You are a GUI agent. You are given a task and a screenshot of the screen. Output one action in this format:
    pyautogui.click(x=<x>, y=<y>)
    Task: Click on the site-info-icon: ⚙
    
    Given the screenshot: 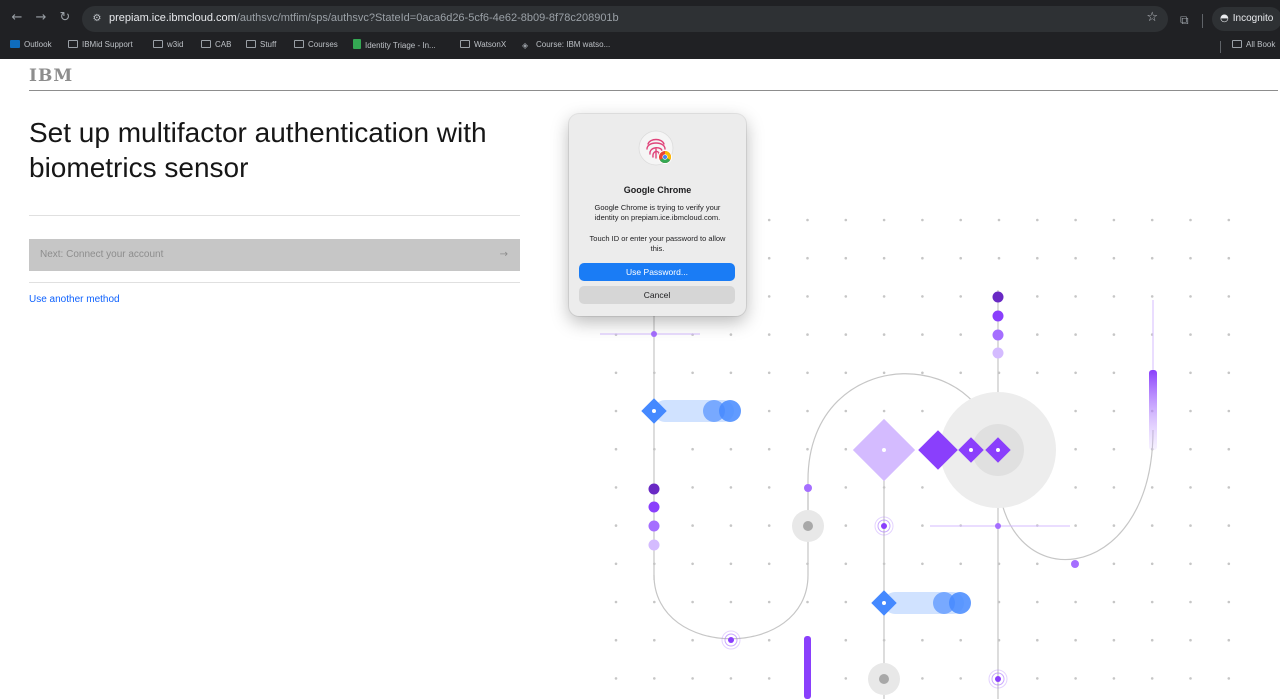 What is the action you would take?
    pyautogui.click(x=97, y=19)
    